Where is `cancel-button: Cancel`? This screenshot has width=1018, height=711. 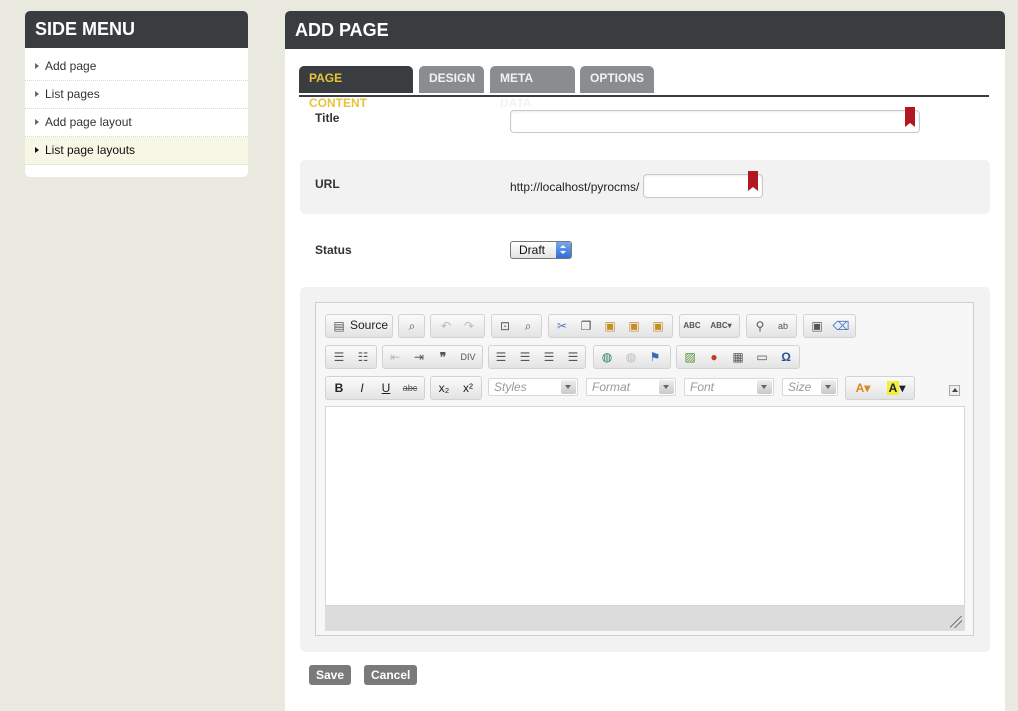 cancel-button: Cancel is located at coordinates (391, 675).